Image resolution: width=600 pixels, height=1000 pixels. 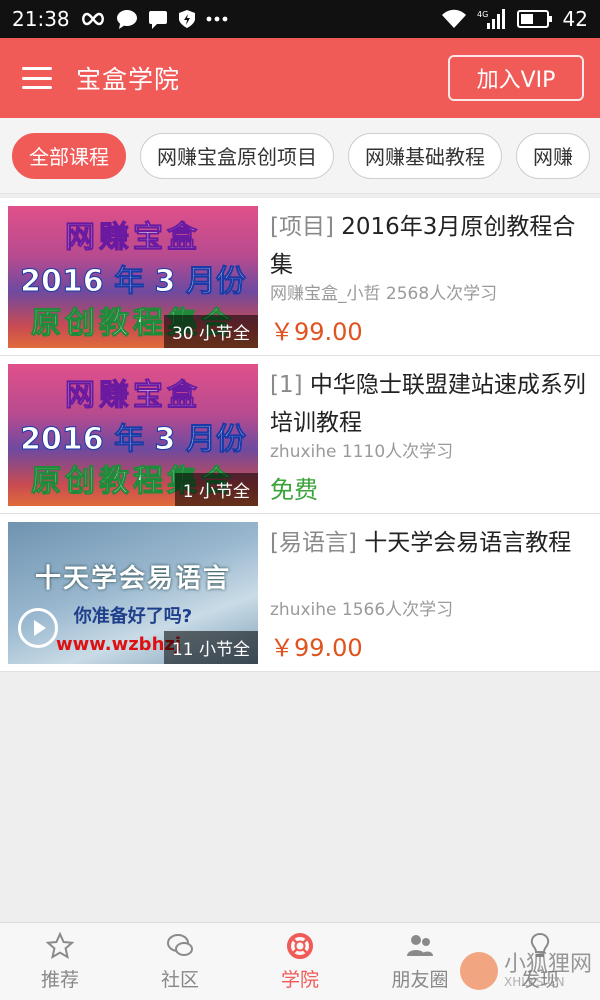 What do you see at coordinates (553, 155) in the screenshot?
I see `category-chip-more: 网赚` at bounding box center [553, 155].